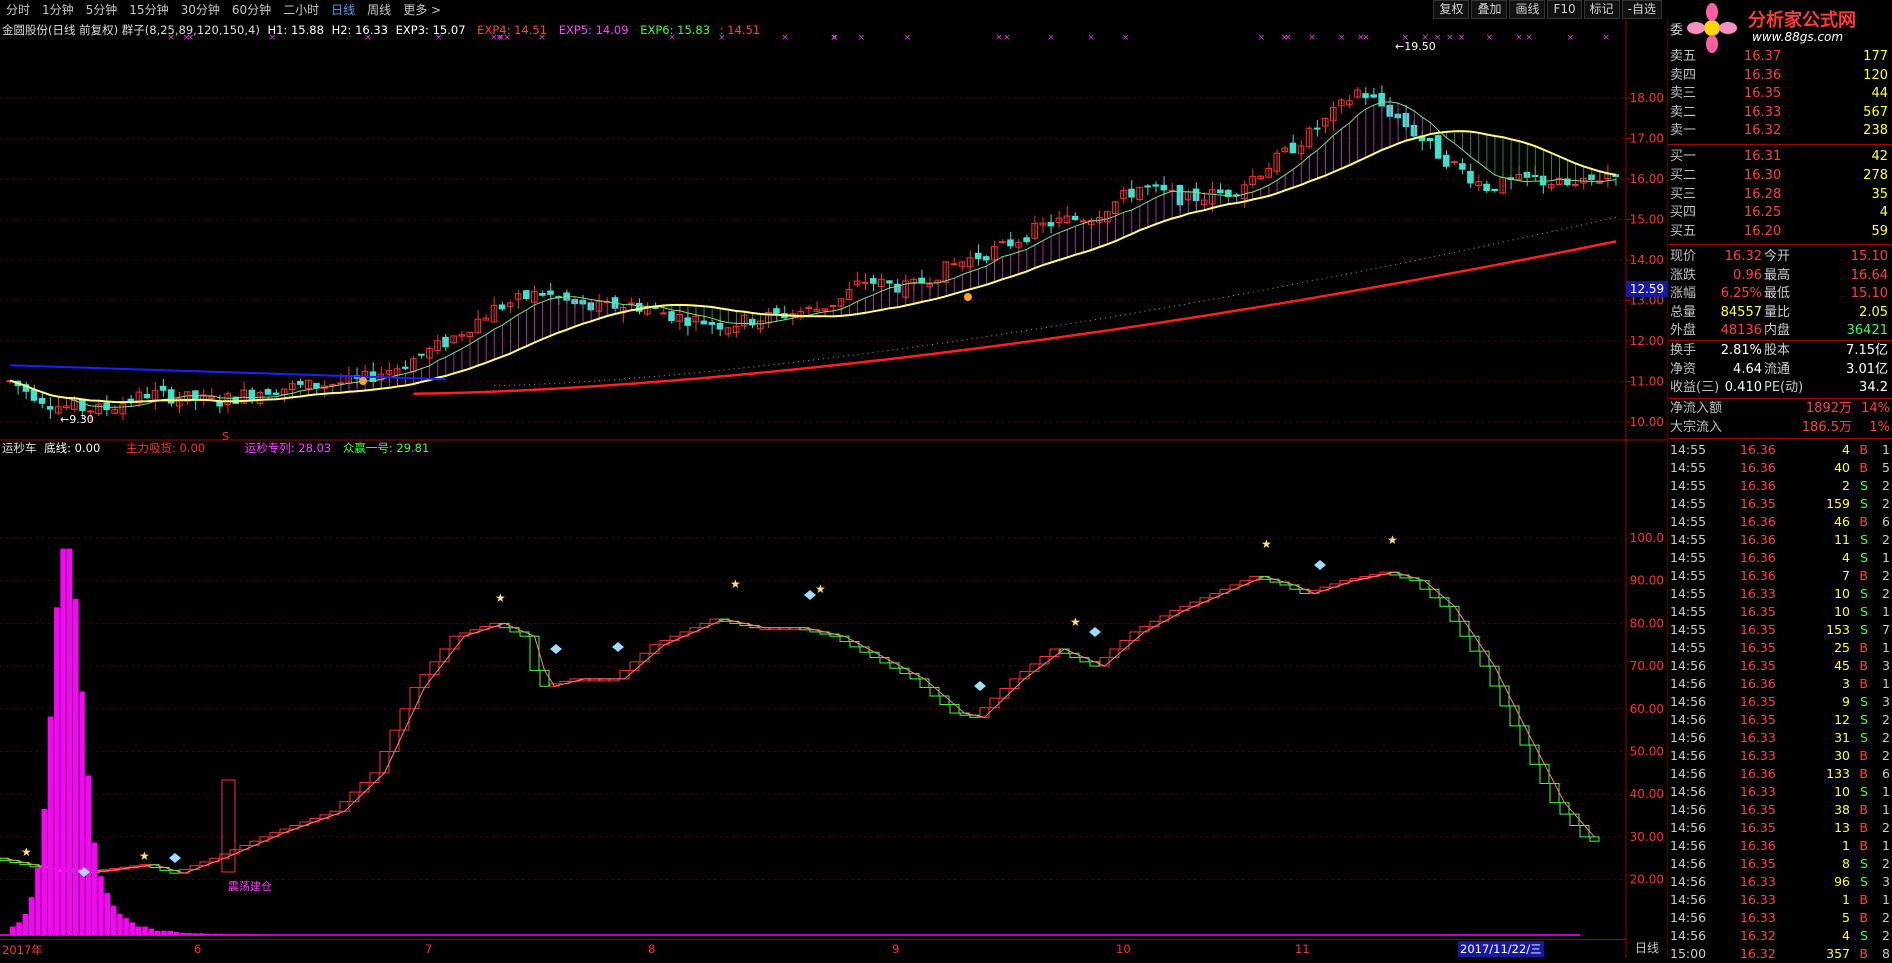 Image resolution: width=1892 pixels, height=963 pixels. Describe the element at coordinates (1763, 56) in the screenshot. I see `sell-price: 16.37` at that location.